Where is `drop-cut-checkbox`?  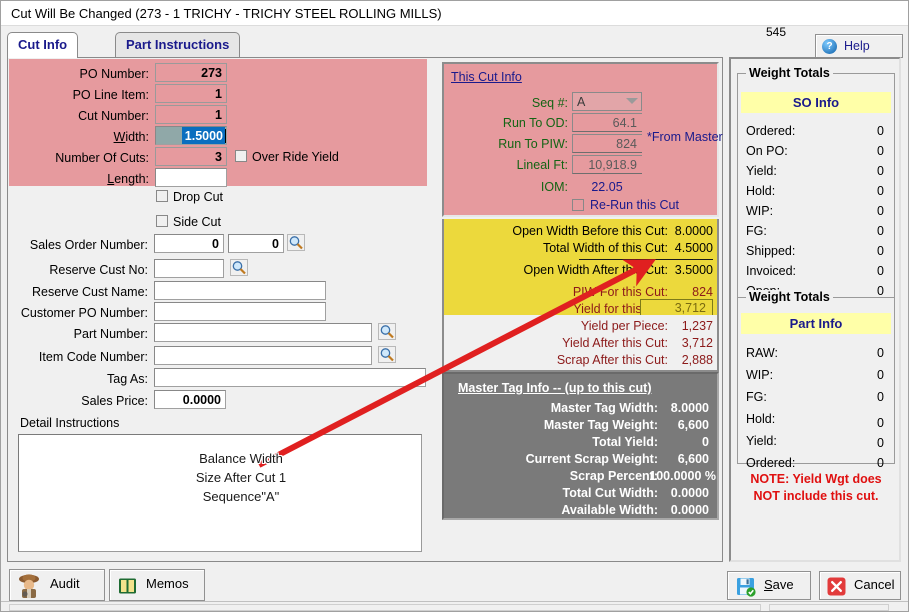 drop-cut-checkbox is located at coordinates (162, 196).